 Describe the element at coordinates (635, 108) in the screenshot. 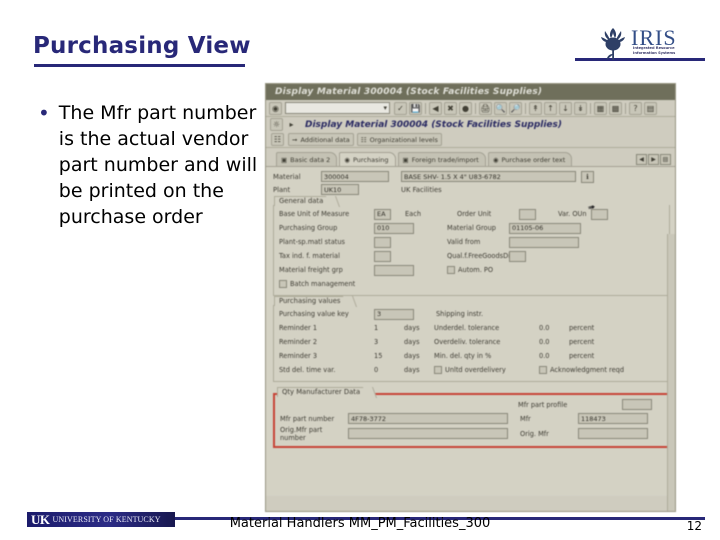

I see `help-icon: ?` at that location.